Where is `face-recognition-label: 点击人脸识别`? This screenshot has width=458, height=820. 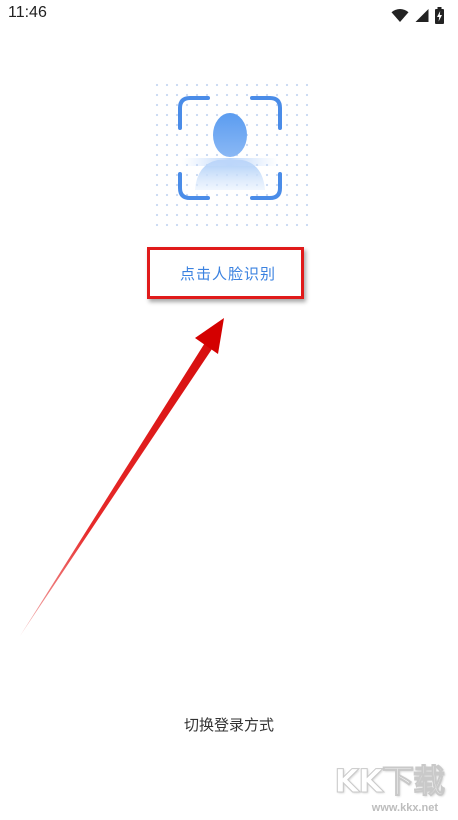
face-recognition-label: 点击人脸识别 is located at coordinates (228, 273).